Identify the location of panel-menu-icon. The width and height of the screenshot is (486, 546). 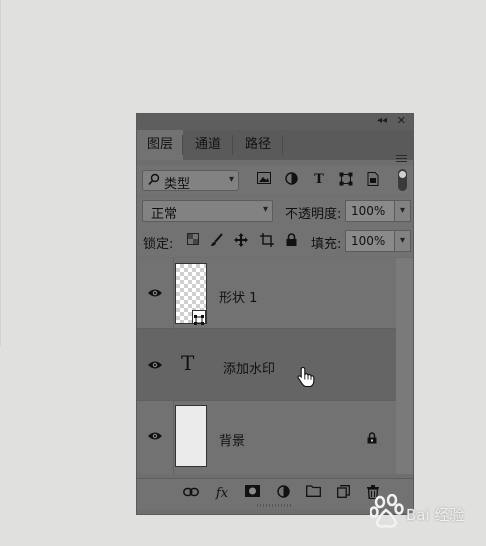
(401, 159).